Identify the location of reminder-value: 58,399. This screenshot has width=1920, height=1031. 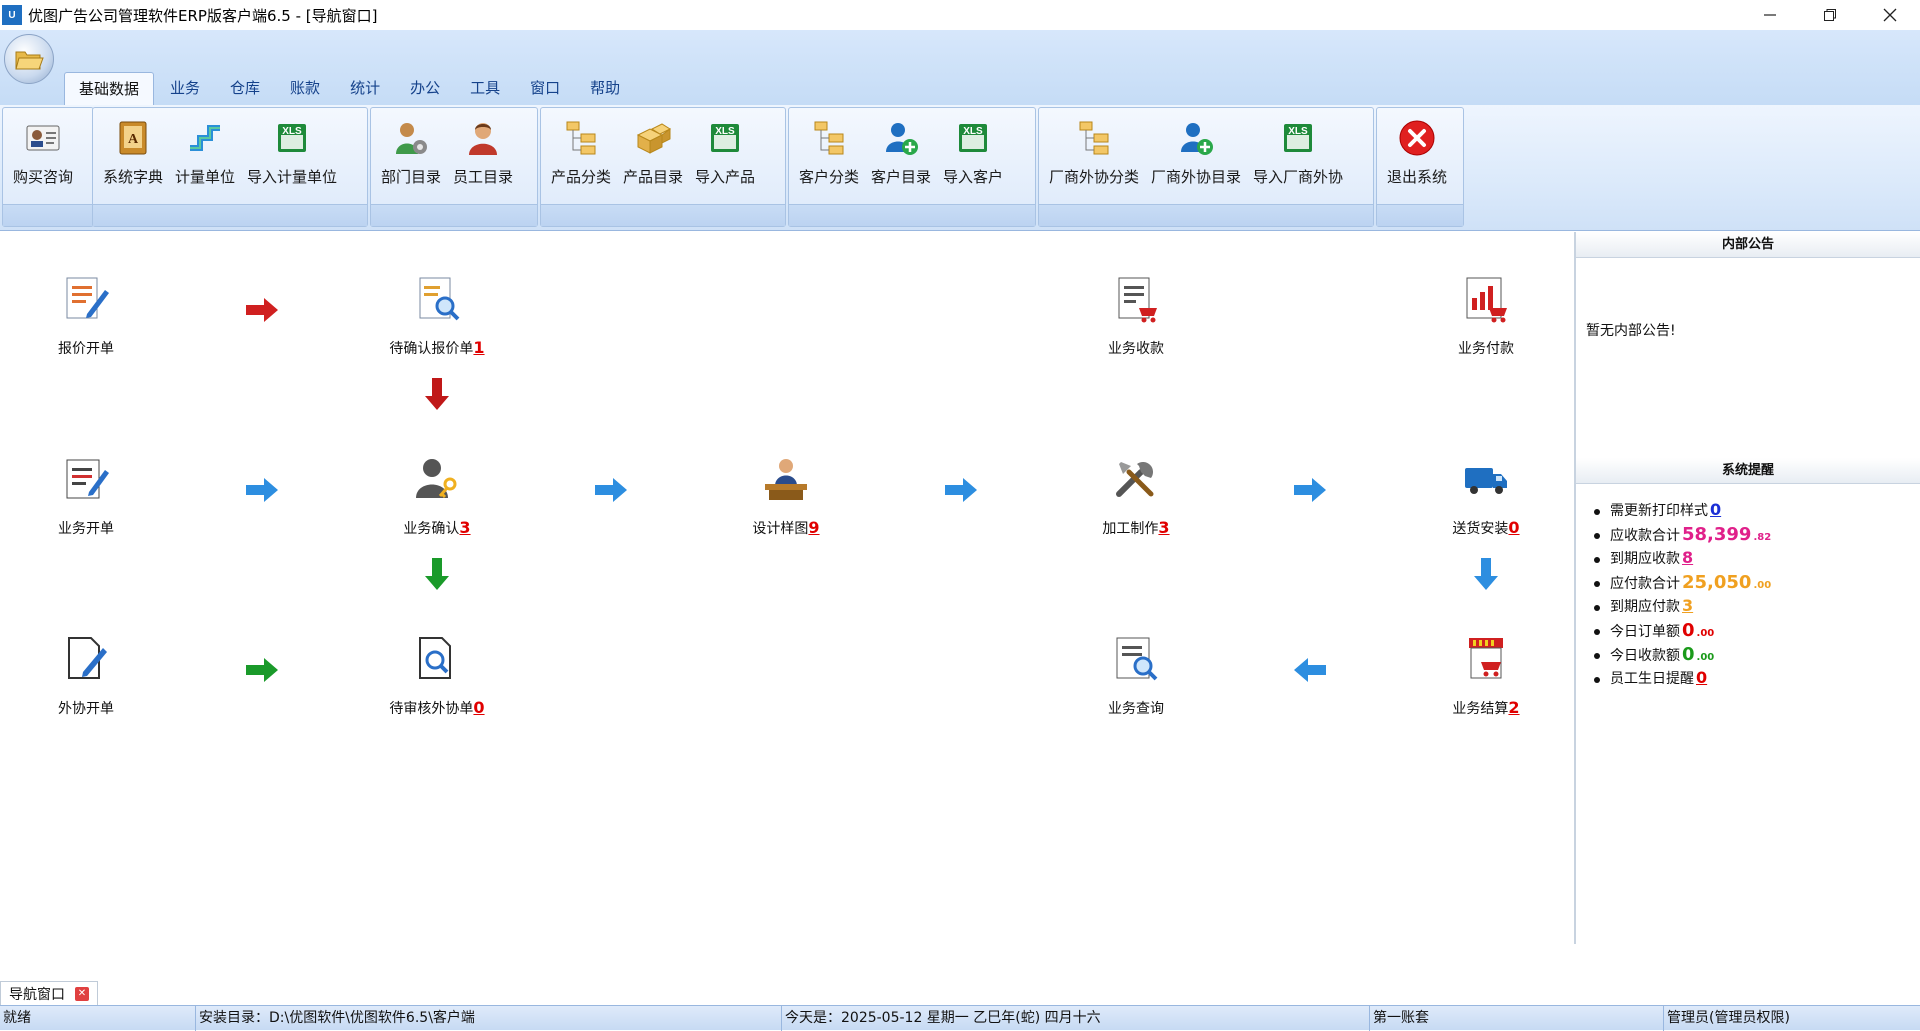
(1716, 534).